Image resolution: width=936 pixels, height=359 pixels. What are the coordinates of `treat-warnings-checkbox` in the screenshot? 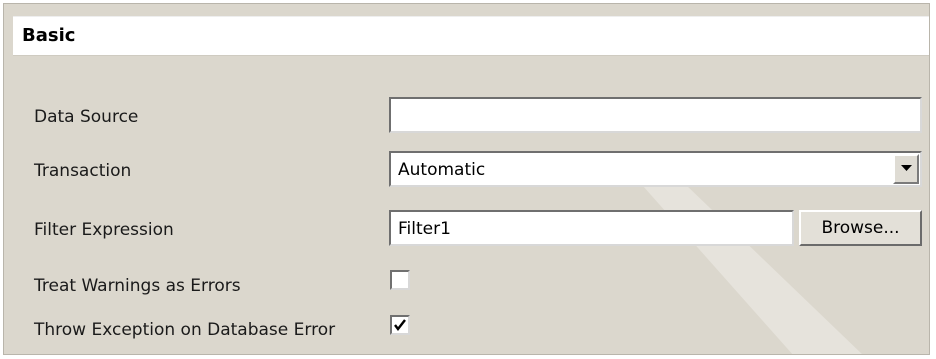 It's located at (400, 280).